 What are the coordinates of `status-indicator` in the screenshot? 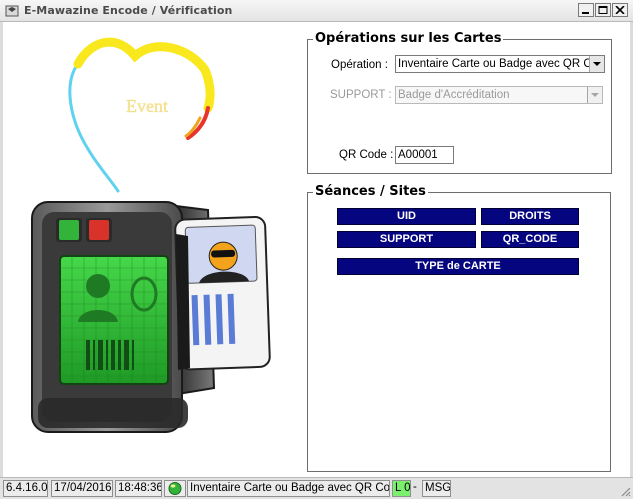 It's located at (175, 488).